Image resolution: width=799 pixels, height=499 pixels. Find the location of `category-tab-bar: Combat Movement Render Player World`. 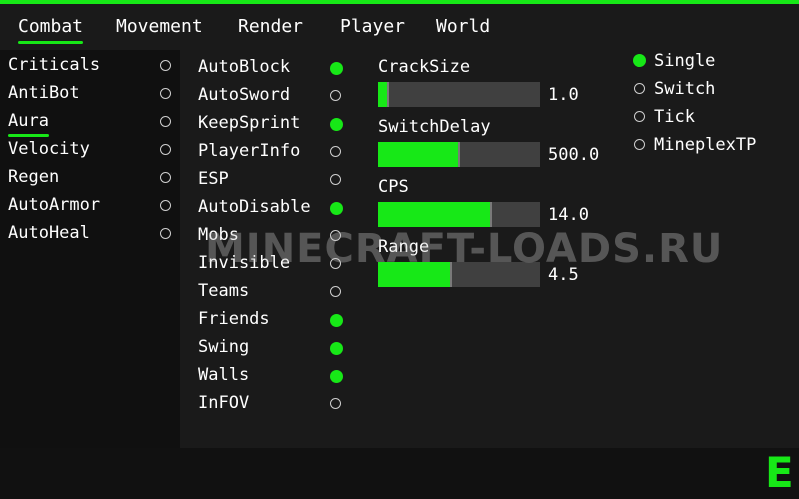

category-tab-bar: Combat Movement Render Player World is located at coordinates (399, 27).